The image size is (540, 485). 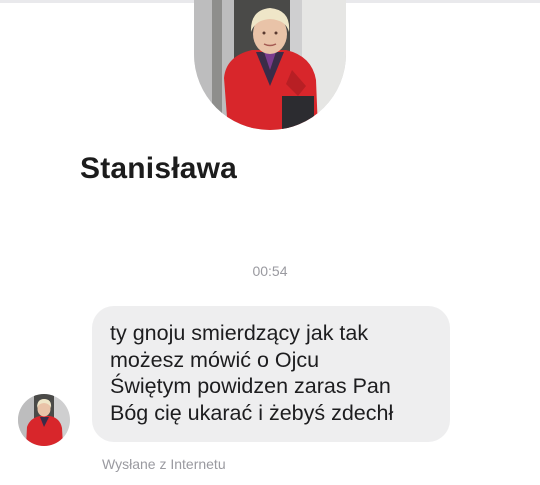 I want to click on message-timestamp: 00:54, so click(x=270, y=271).